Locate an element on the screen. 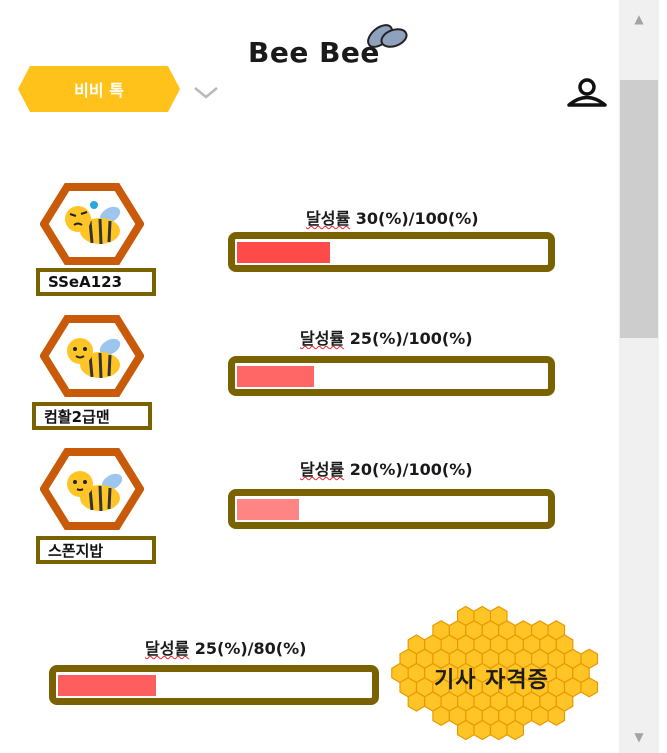  rate-value: 30(%)/100(%) is located at coordinates (414, 218).